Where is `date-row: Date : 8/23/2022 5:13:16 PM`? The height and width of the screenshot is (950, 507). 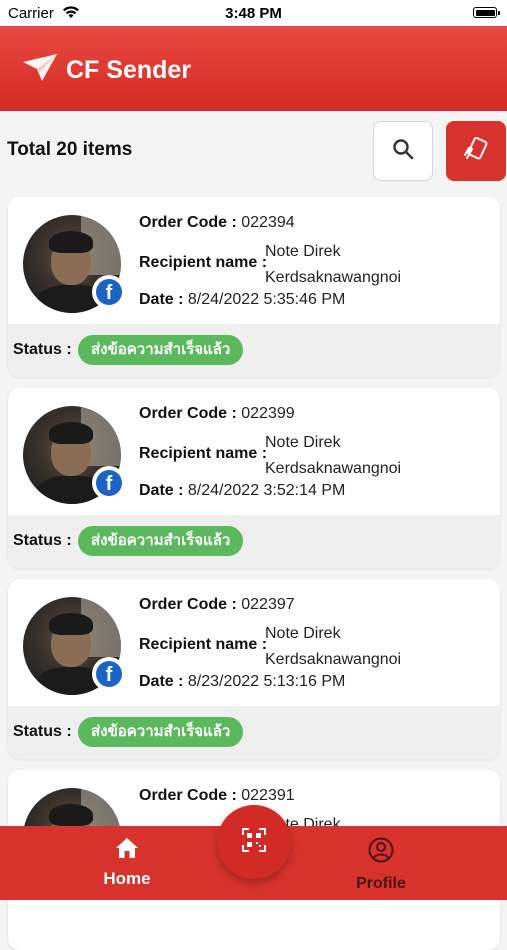
date-row: Date : 8/23/2022 5:13:16 PM is located at coordinates (242, 682).